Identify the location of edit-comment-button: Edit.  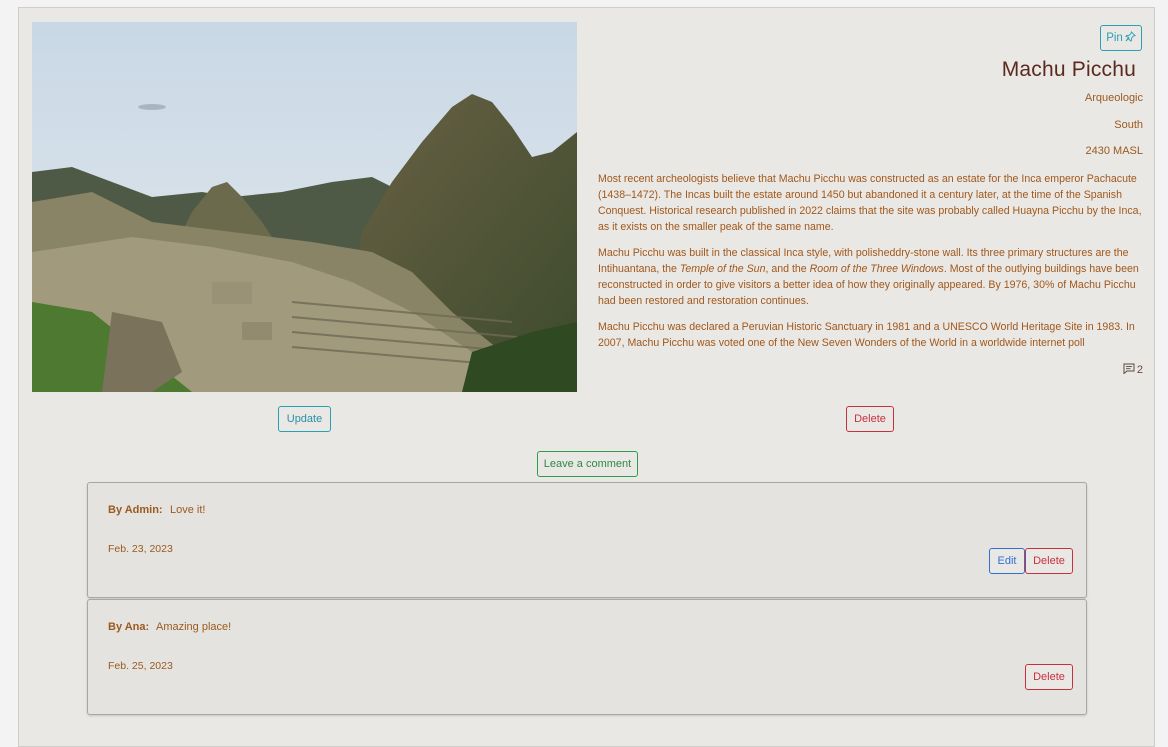
(1007, 561).